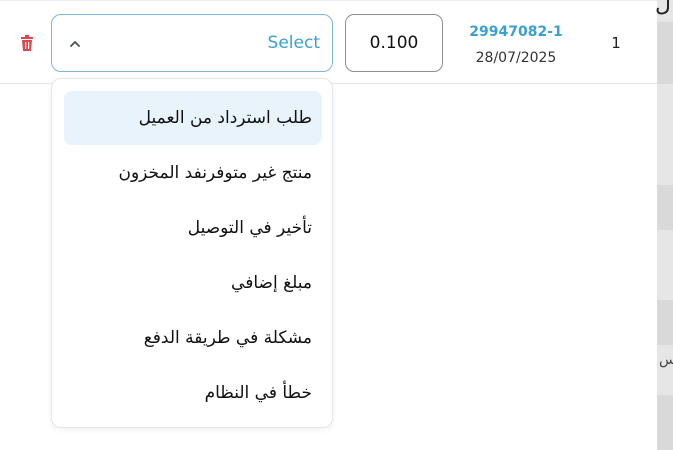 Image resolution: width=673 pixels, height=450 pixels. Describe the element at coordinates (193, 228) in the screenshot. I see `reason-option: تأخير في التوصيل` at that location.